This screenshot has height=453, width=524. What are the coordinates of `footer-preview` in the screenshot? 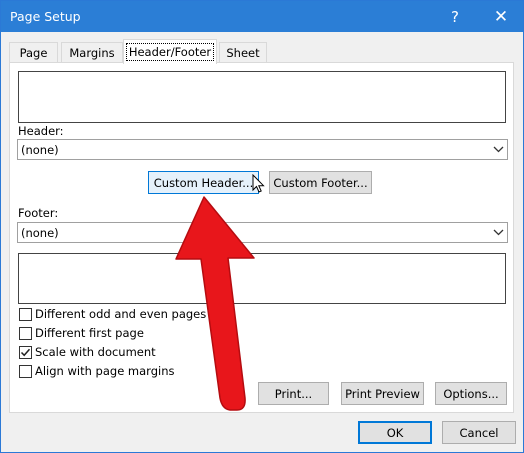 It's located at (262, 278).